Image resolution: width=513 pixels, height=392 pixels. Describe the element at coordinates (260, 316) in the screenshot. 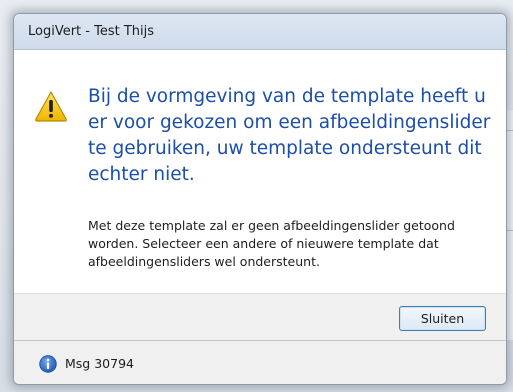

I see `button-area: Sluiten` at that location.